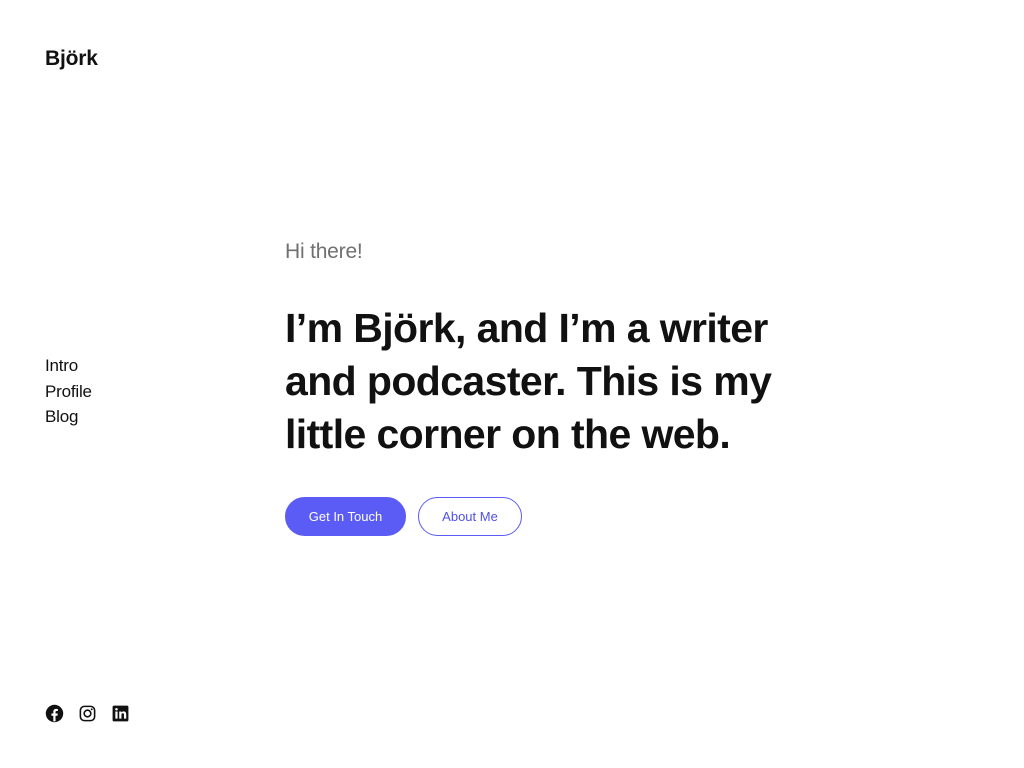 The height and width of the screenshot is (768, 1024). I want to click on instagram-link, so click(87, 713).